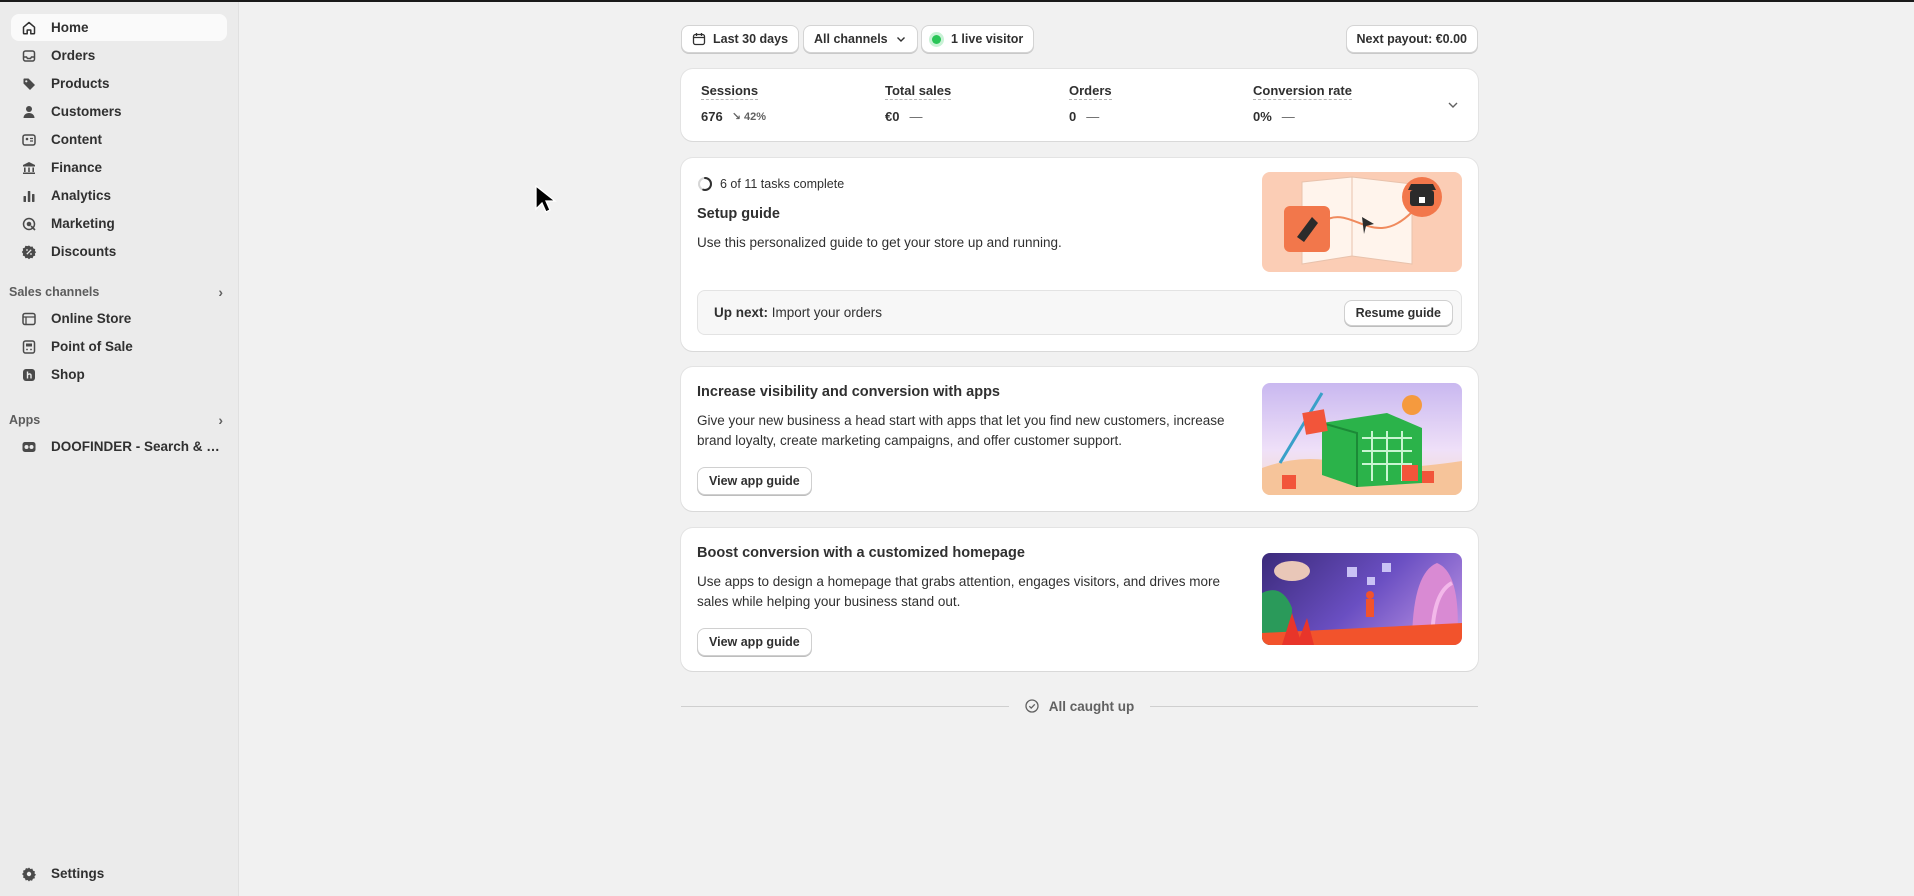 The width and height of the screenshot is (1914, 896). What do you see at coordinates (770, 184) in the screenshot?
I see `setup-progress: 6 of 11 tasks complete` at bounding box center [770, 184].